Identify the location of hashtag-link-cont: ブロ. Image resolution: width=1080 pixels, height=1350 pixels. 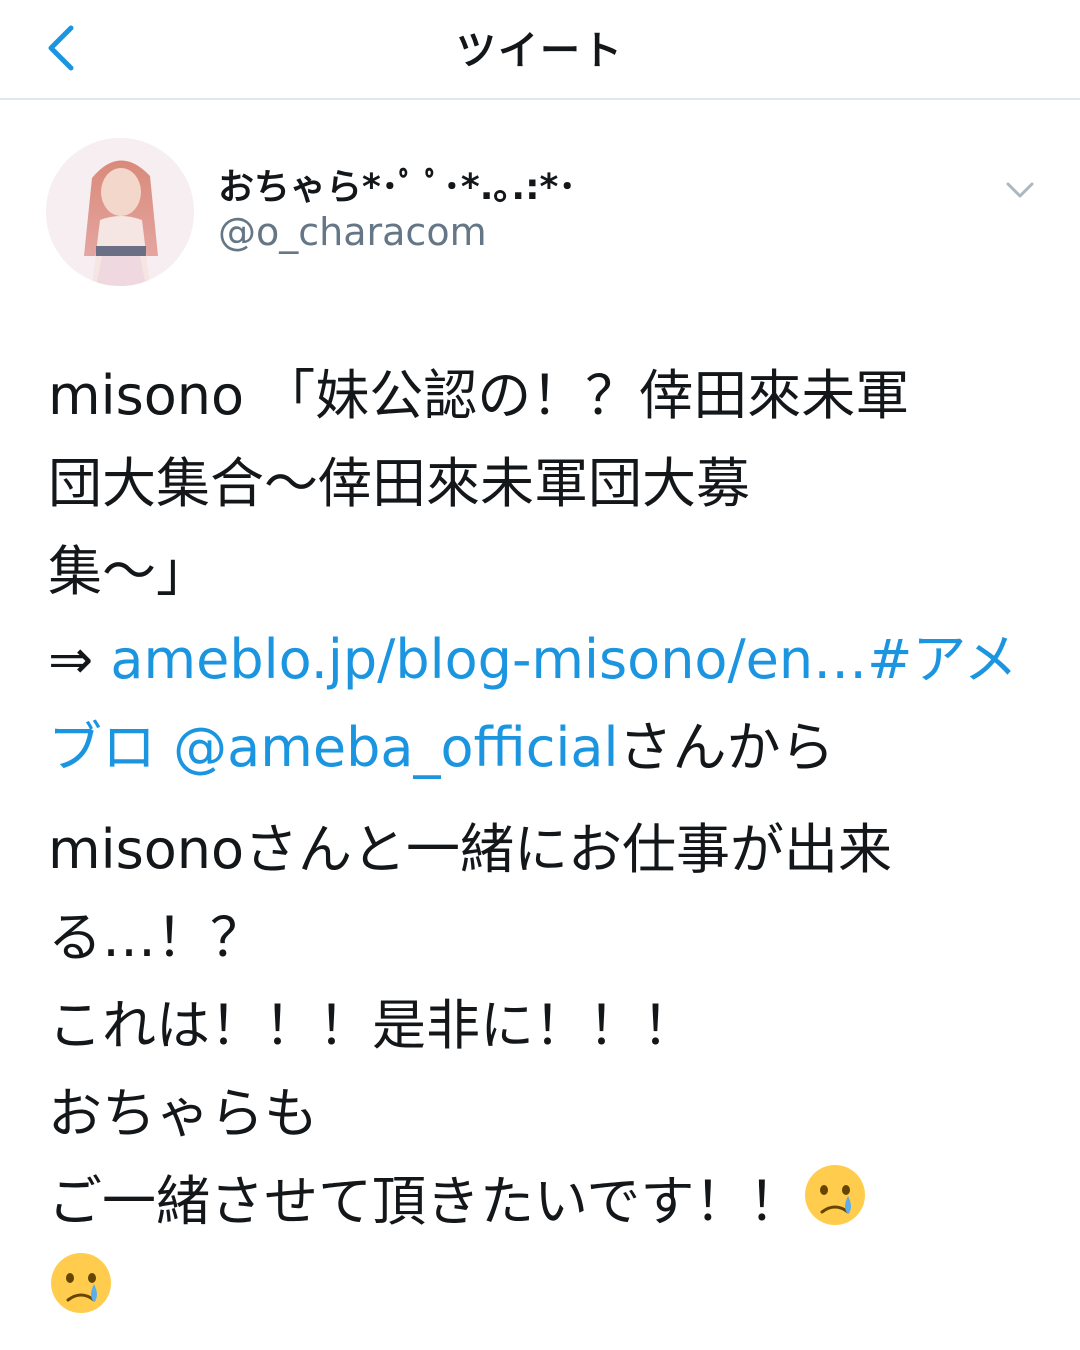
(102, 747).